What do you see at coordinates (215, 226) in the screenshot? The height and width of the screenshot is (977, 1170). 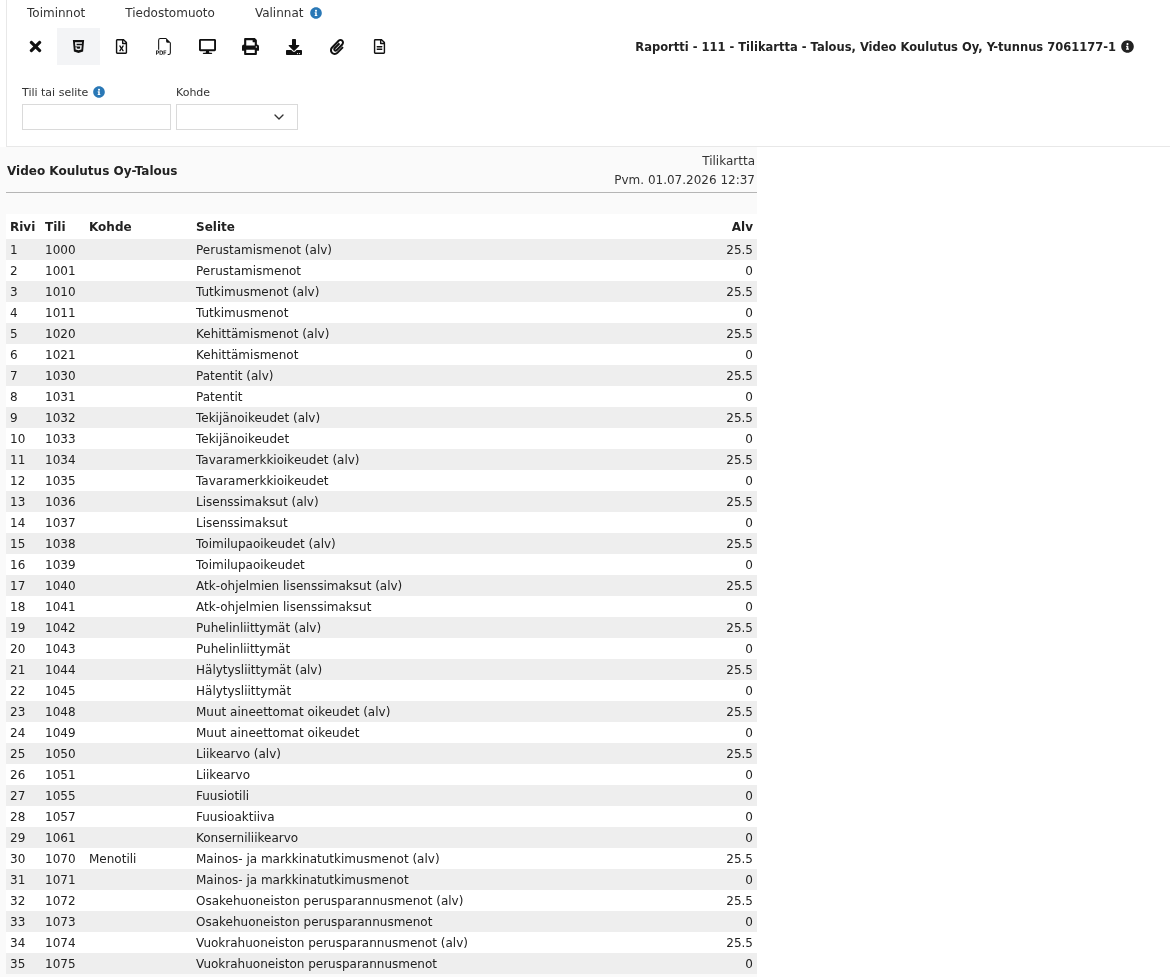 I see `column-header: Selite` at bounding box center [215, 226].